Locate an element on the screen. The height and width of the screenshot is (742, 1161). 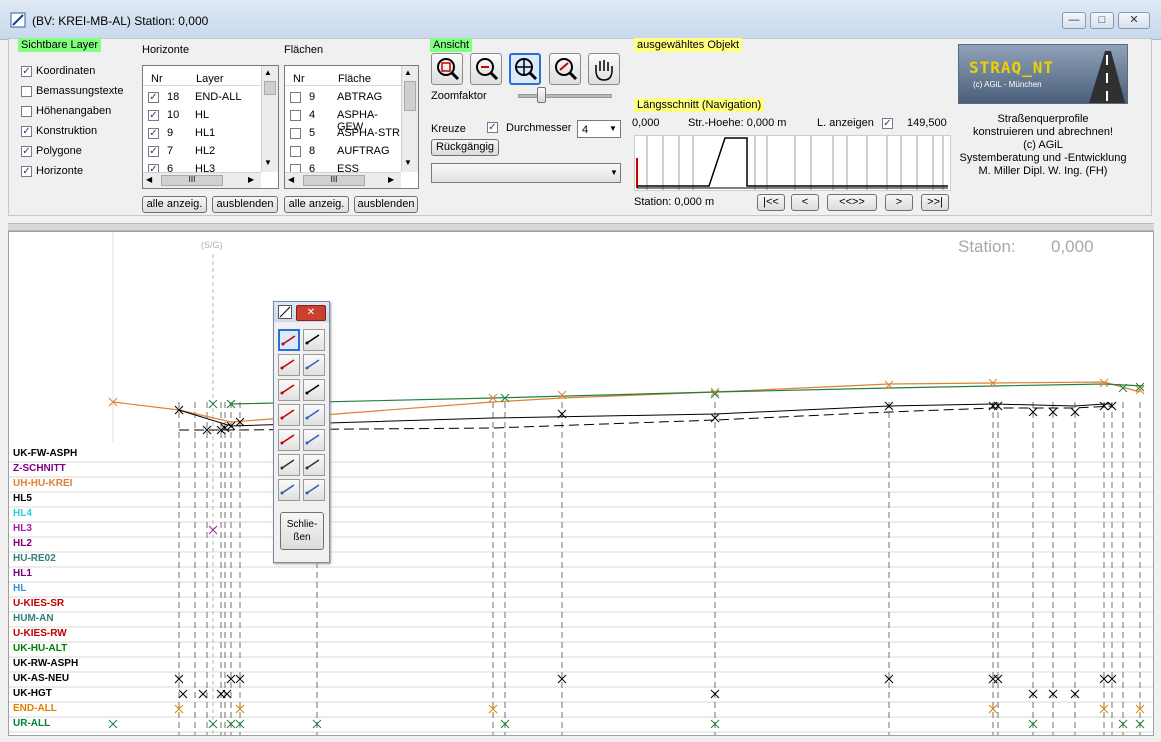
nav-center-button: <<>> is located at coordinates (852, 202).